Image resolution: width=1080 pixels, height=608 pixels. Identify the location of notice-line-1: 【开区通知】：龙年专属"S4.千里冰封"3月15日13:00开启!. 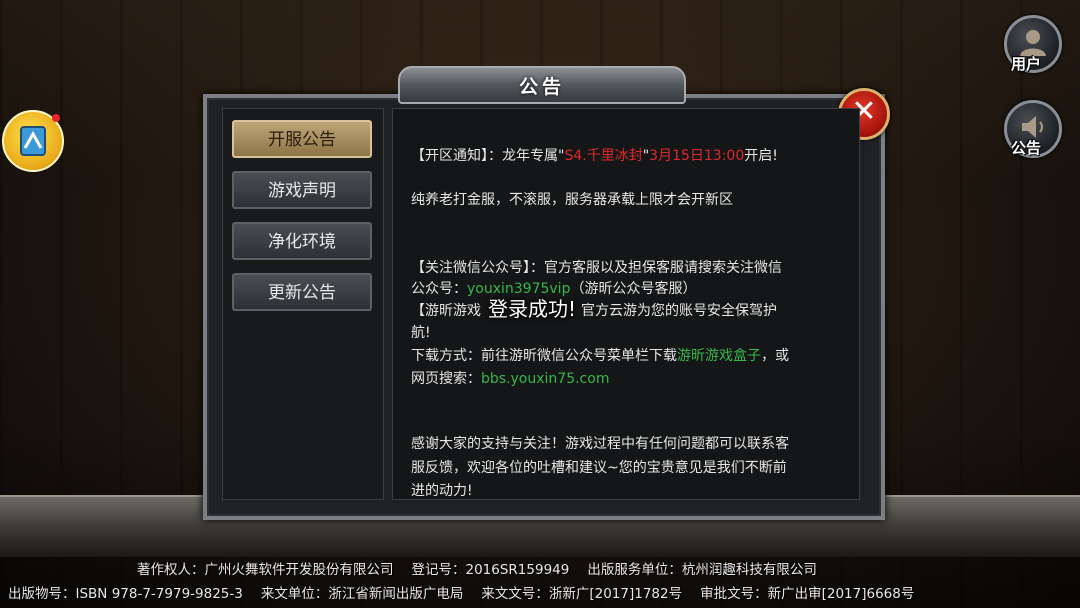
(594, 155).